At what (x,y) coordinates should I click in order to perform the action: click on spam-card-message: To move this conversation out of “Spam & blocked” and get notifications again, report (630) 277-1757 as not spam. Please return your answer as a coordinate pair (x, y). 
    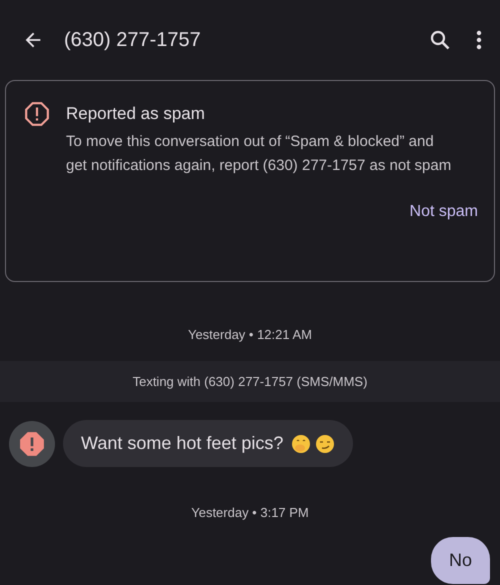
    Looking at the image, I should click on (259, 154).